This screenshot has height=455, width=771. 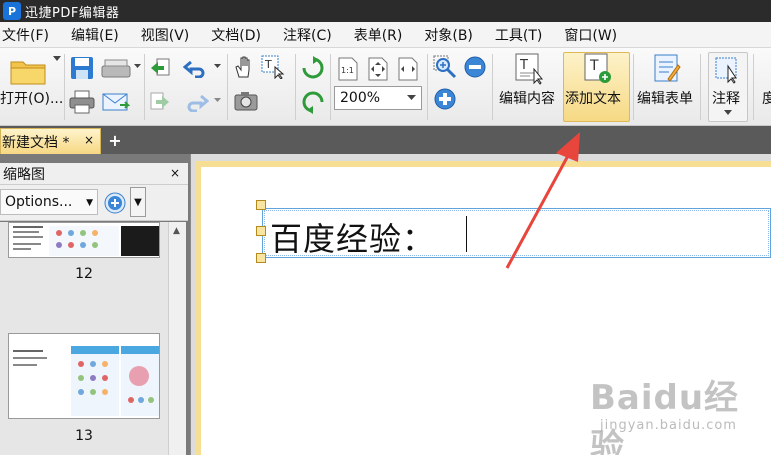 I want to click on chevron-down-icon, so click(x=411, y=97).